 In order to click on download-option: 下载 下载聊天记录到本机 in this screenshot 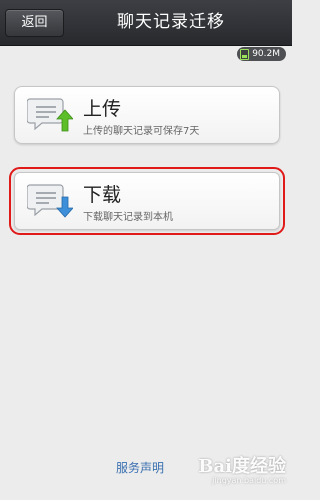, I will do `click(147, 201)`.